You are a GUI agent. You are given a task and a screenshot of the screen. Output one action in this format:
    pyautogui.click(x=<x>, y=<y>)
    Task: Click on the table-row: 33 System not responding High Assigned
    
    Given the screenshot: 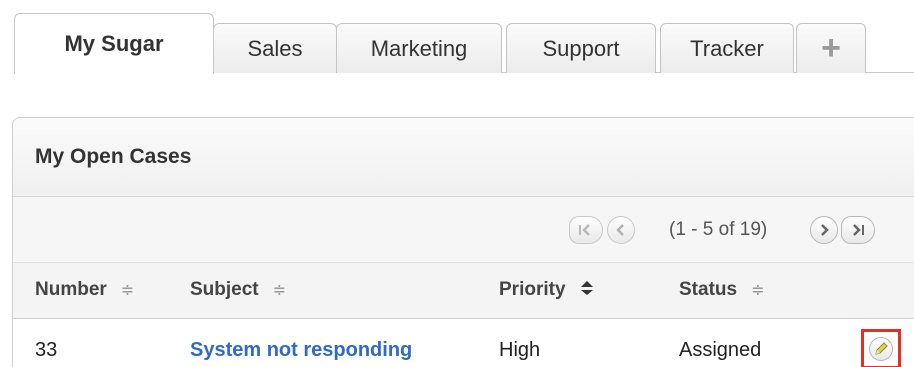 What is the action you would take?
    pyautogui.click(x=463, y=343)
    